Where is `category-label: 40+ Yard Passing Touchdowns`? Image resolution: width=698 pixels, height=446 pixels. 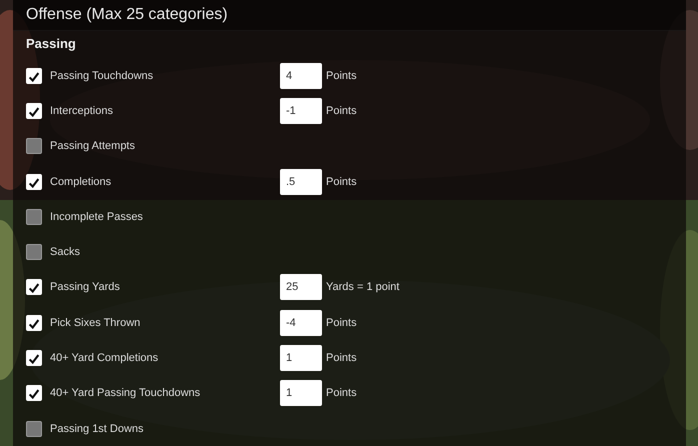
category-label: 40+ Yard Passing Touchdowns is located at coordinates (126, 393).